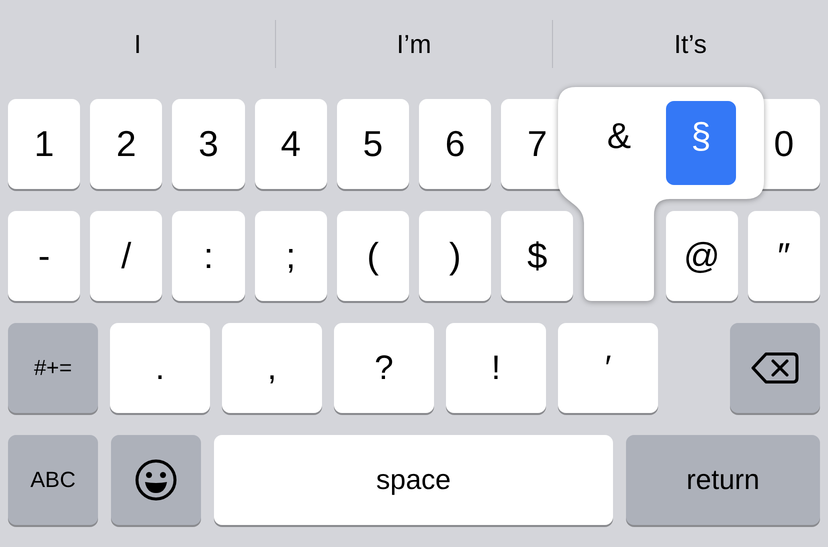 This screenshot has height=547, width=828. I want to click on key: ,, so click(272, 368).